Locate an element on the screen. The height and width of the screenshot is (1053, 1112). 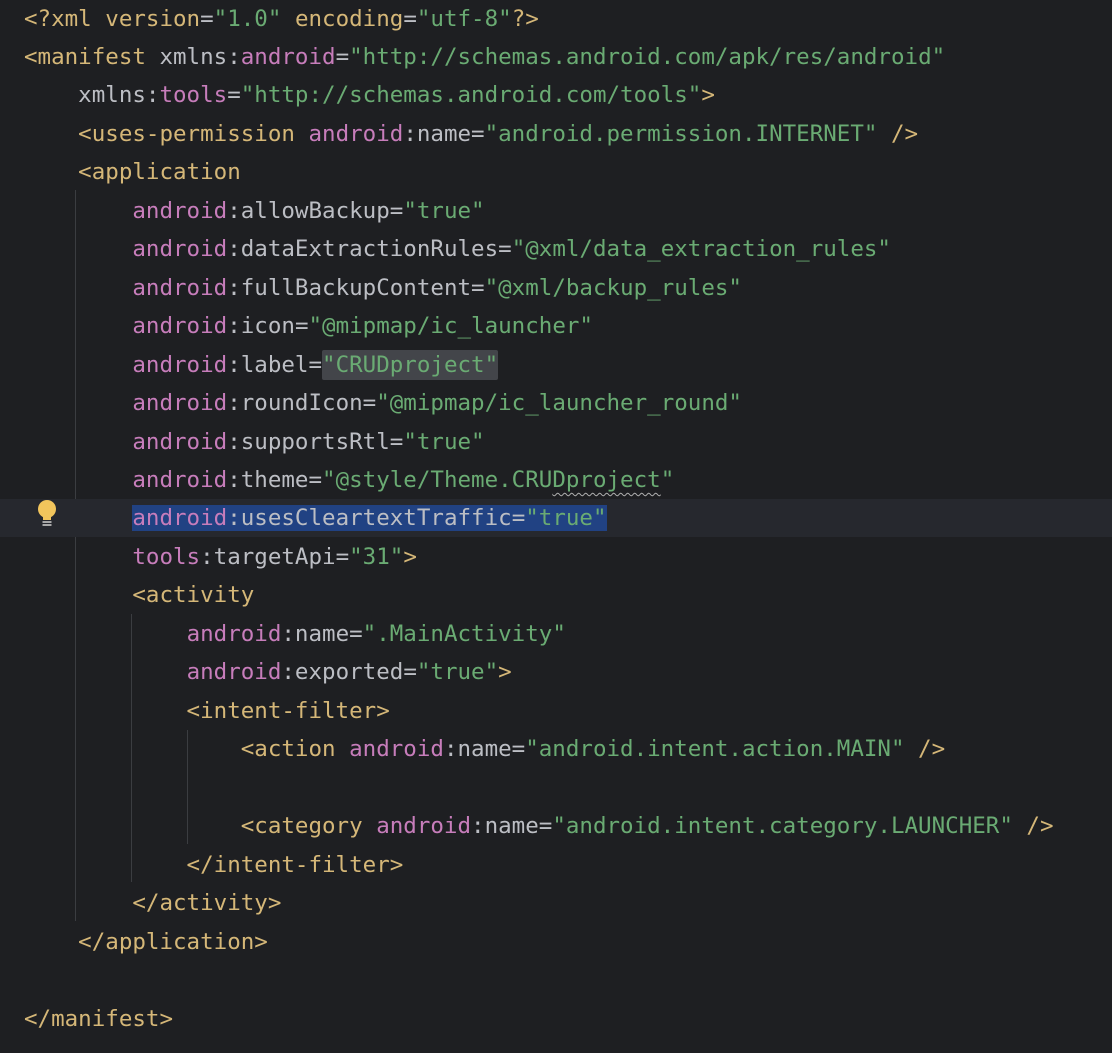
code-token: :roundIcon is located at coordinates (295, 403).